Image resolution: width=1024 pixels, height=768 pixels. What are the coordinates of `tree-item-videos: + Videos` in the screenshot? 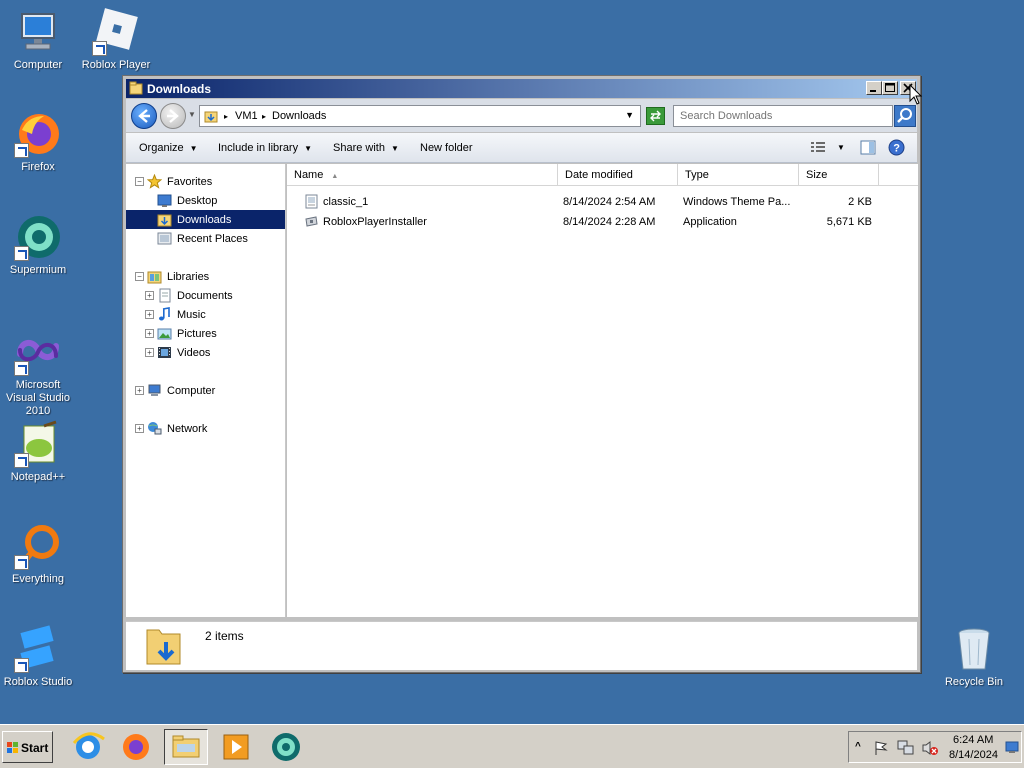 It's located at (205, 352).